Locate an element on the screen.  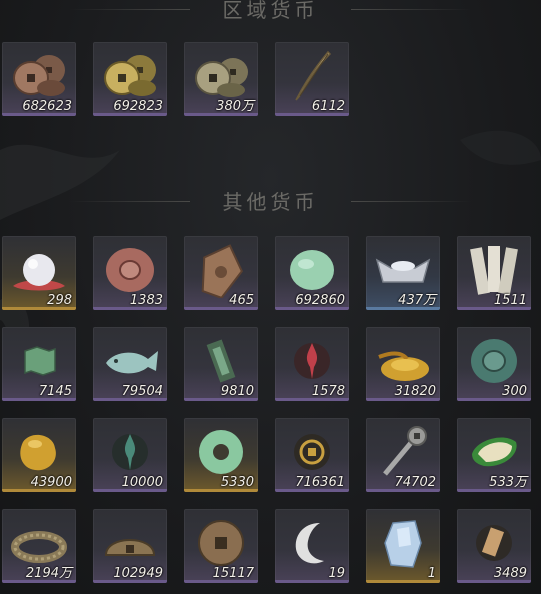
currency-slot: 19 is located at coordinates (312, 546).